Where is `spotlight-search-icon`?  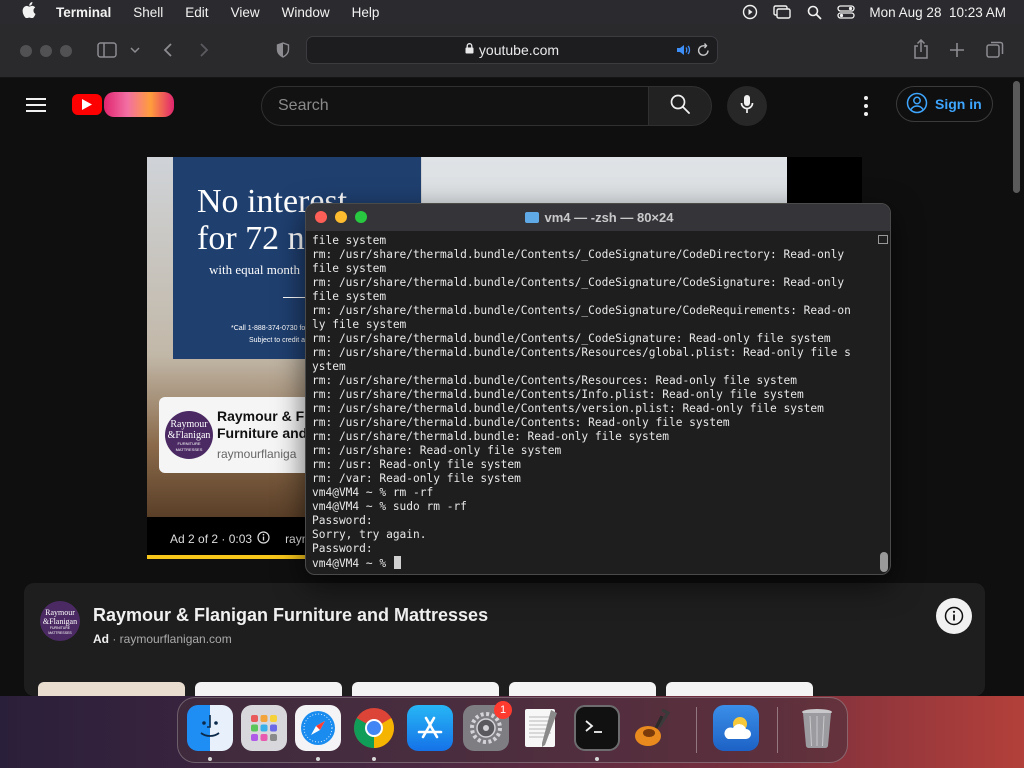 spotlight-search-icon is located at coordinates (814, 12).